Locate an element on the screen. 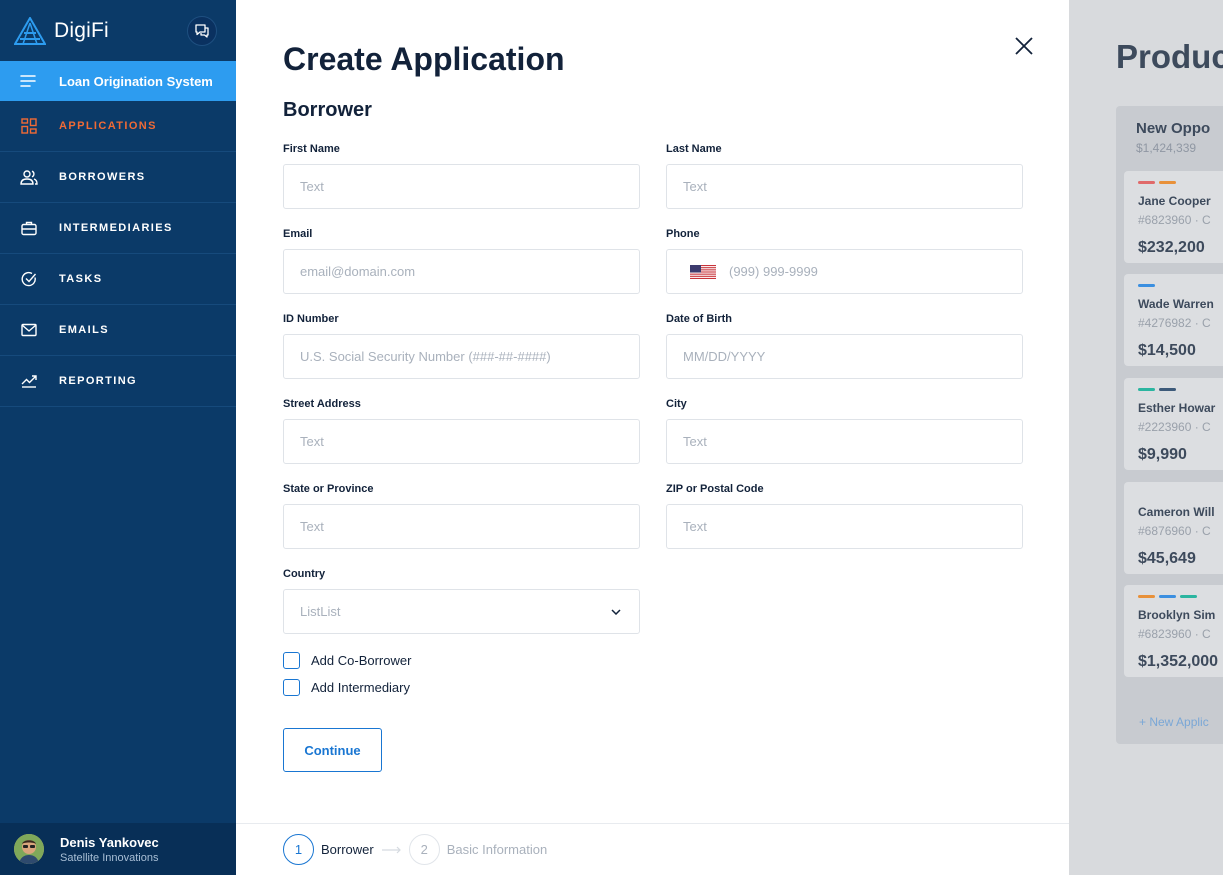 This screenshot has width=1223, height=875. zip-field: ZIP or Postal Code Text is located at coordinates (844, 516).